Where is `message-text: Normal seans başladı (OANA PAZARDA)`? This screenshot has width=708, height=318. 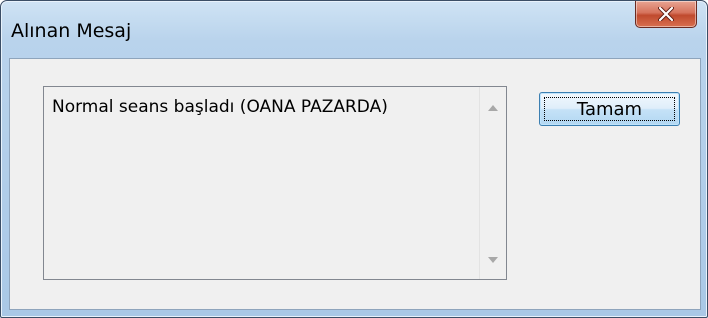 message-text: Normal seans başladı (OANA PAZARDA) is located at coordinates (220, 107).